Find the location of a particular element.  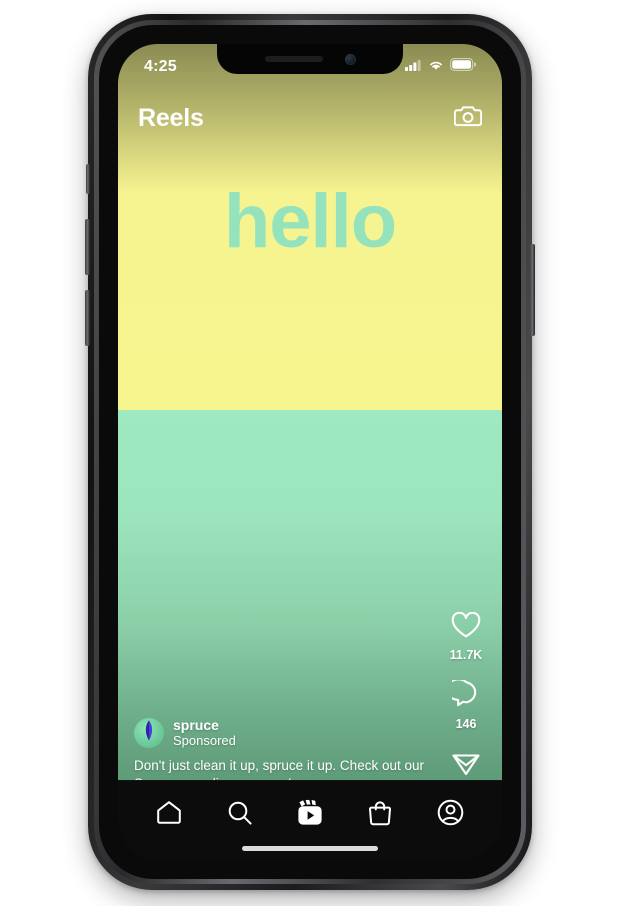

profile-avatar-icon is located at coordinates (450, 815).